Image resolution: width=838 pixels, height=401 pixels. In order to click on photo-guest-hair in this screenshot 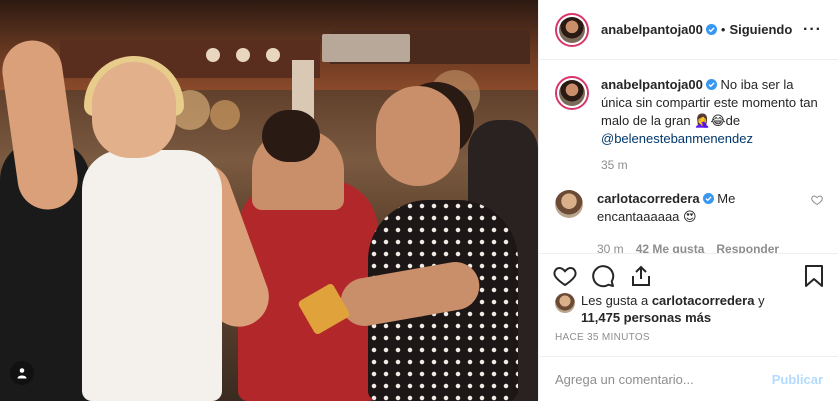, I will do `click(291, 136)`.